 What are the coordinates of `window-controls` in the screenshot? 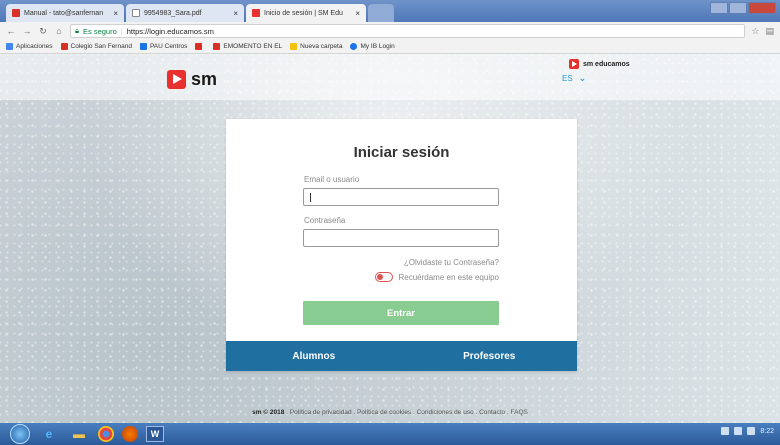 It's located at (743, 8).